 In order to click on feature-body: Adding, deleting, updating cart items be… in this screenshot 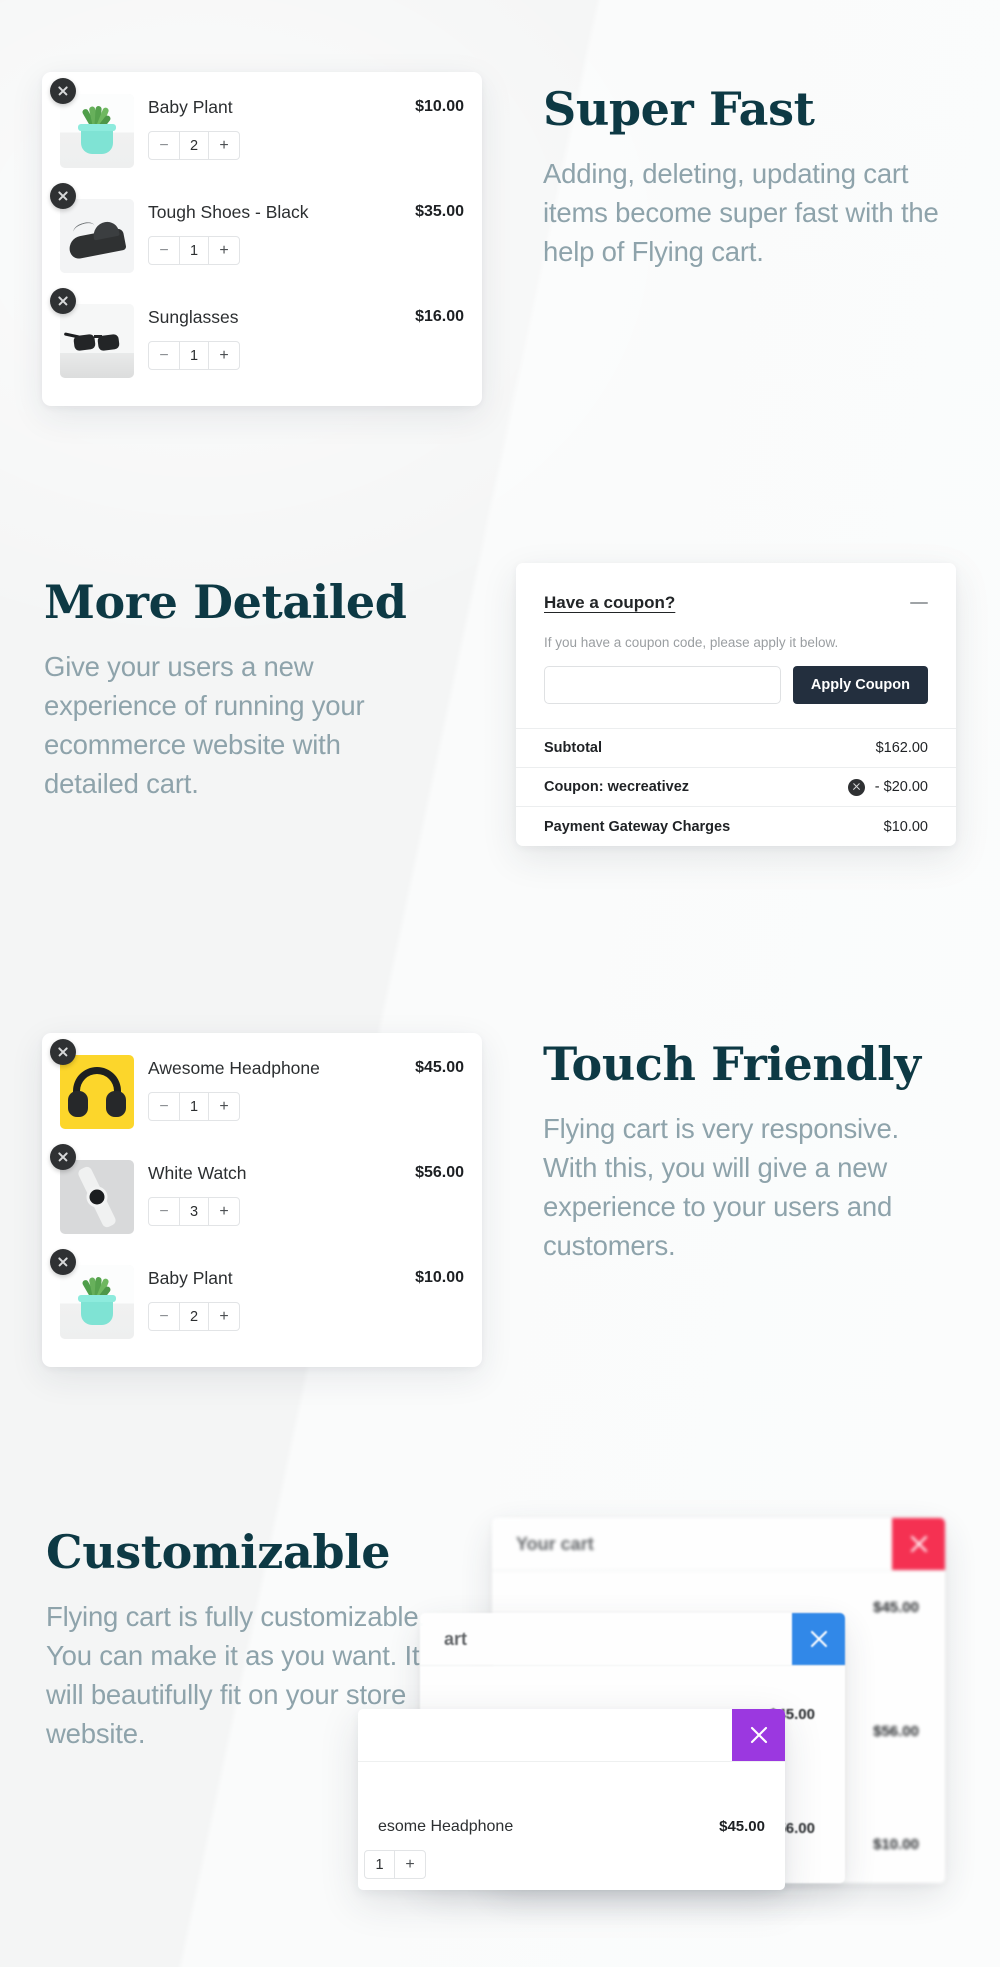, I will do `click(741, 212)`.